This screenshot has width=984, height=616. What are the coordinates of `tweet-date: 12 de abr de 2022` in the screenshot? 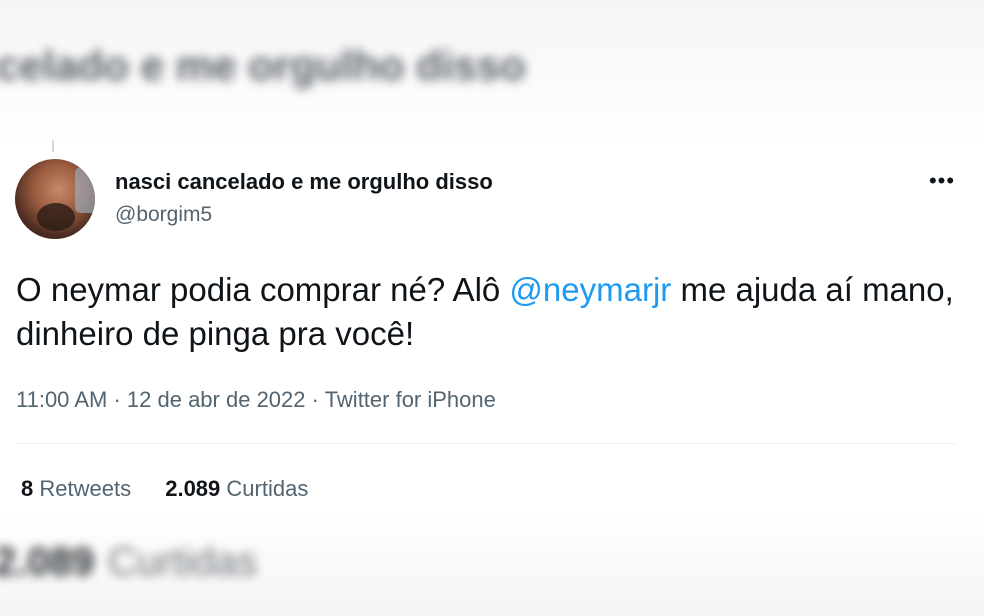 It's located at (216, 399).